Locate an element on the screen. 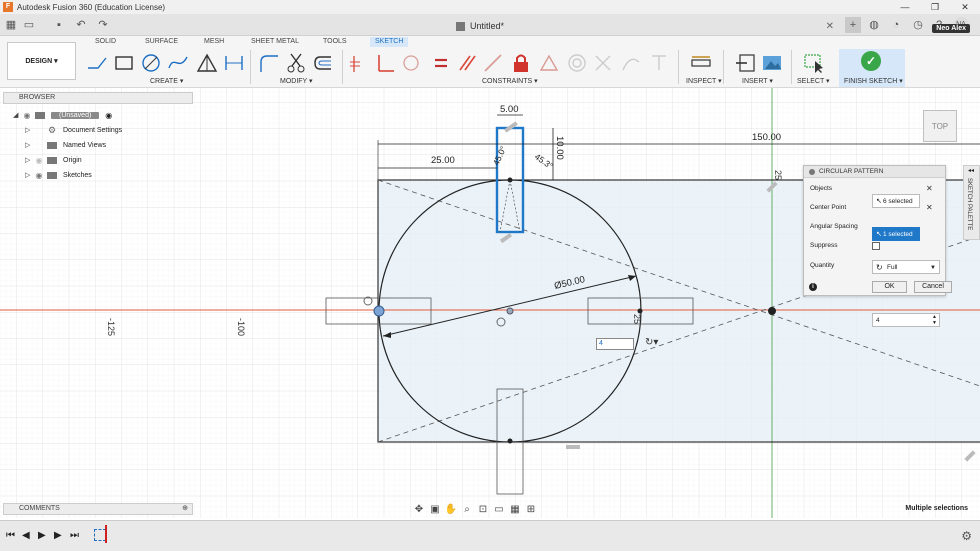 The height and width of the screenshot is (551, 980). coincident-constraint-icon is located at coordinates (359, 63).